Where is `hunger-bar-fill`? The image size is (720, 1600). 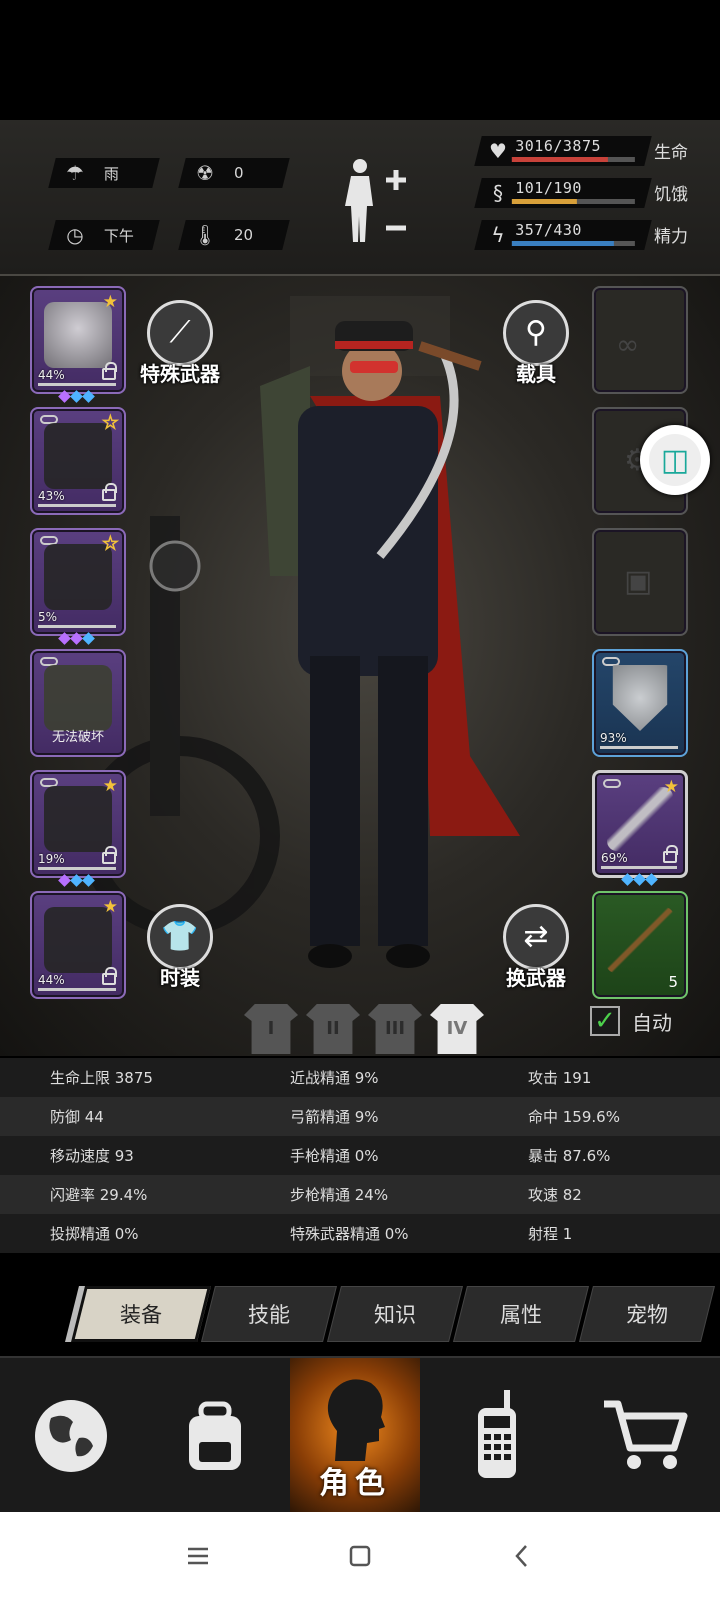
hunger-bar-fill is located at coordinates (544, 201).